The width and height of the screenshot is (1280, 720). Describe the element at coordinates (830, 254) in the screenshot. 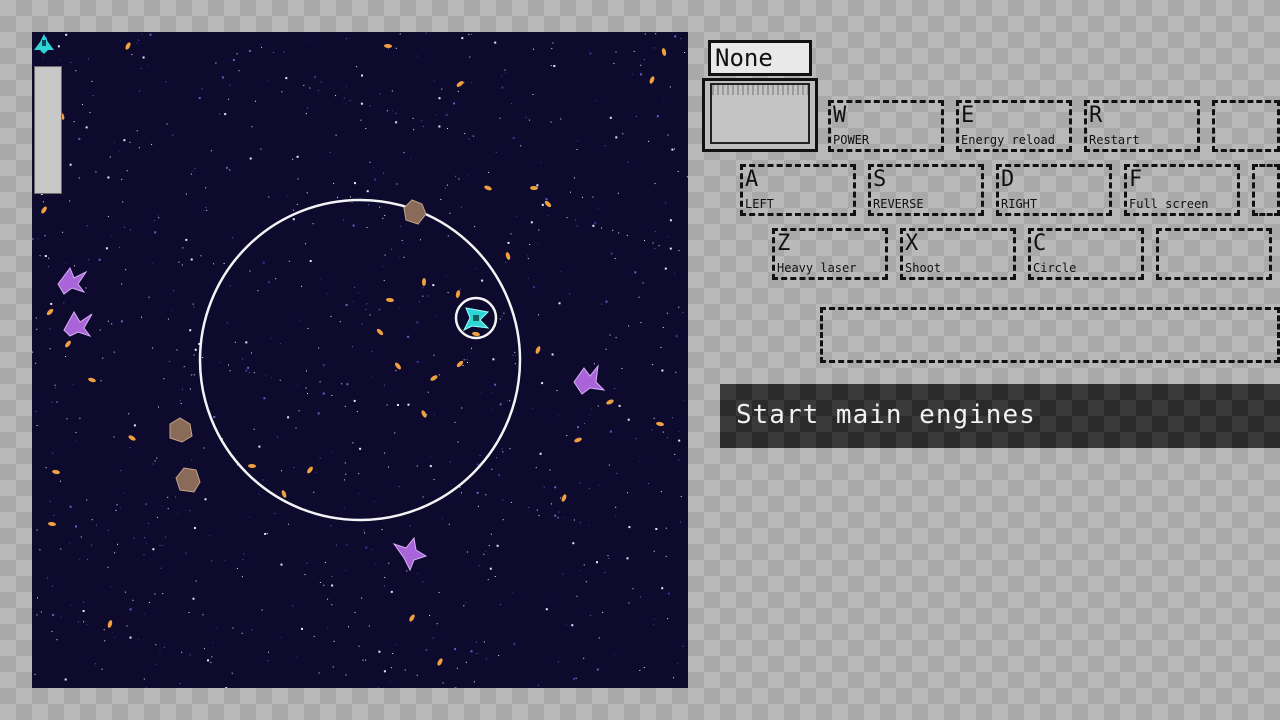

I see `key-z: Z Heavy laser` at that location.